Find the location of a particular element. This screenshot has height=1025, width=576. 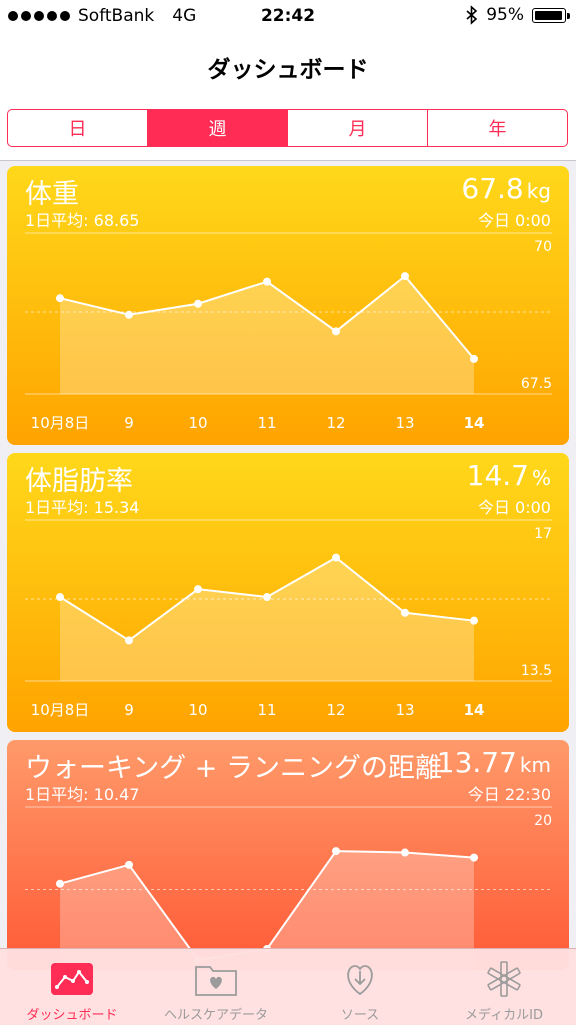

tab-dashboard: ダッシュボード is located at coordinates (72, 987).